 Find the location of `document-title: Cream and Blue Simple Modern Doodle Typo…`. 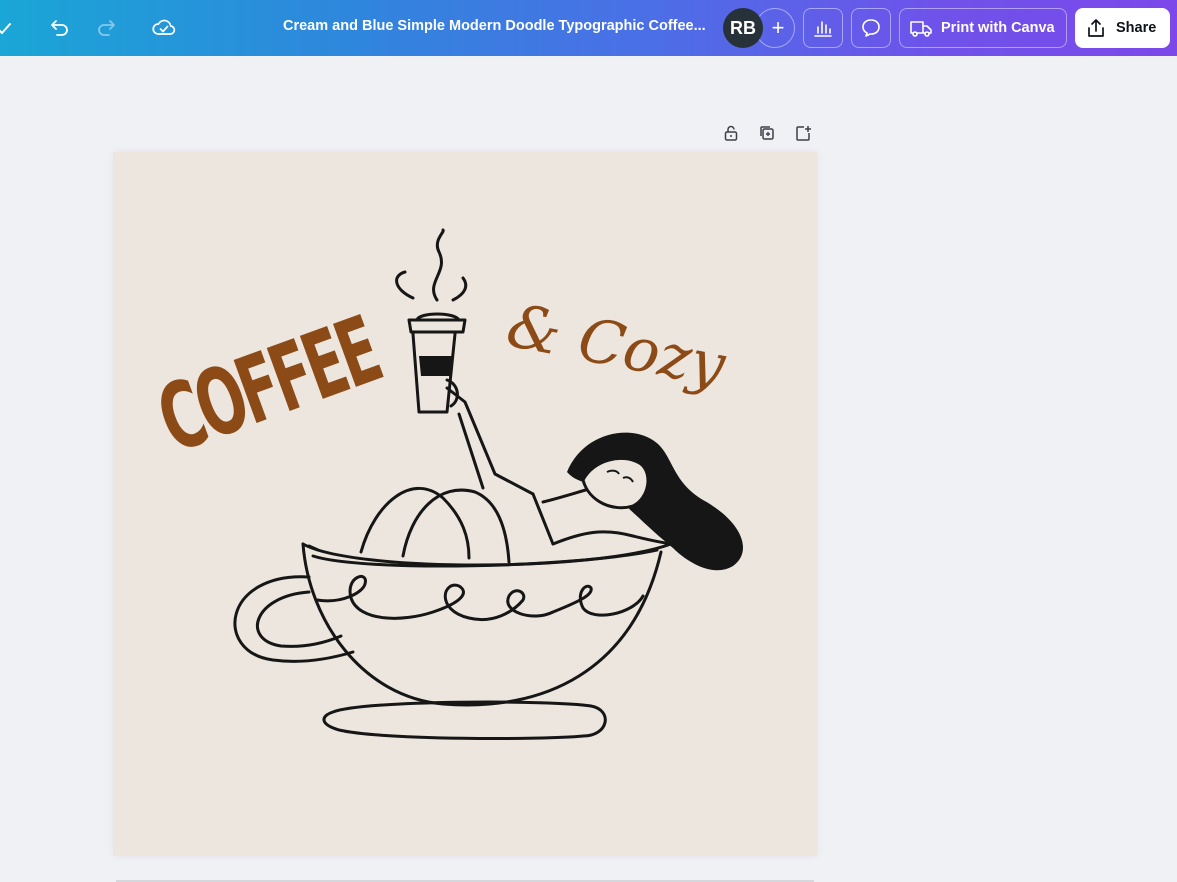

document-title: Cream and Blue Simple Modern Doodle Typo… is located at coordinates (498, 26).